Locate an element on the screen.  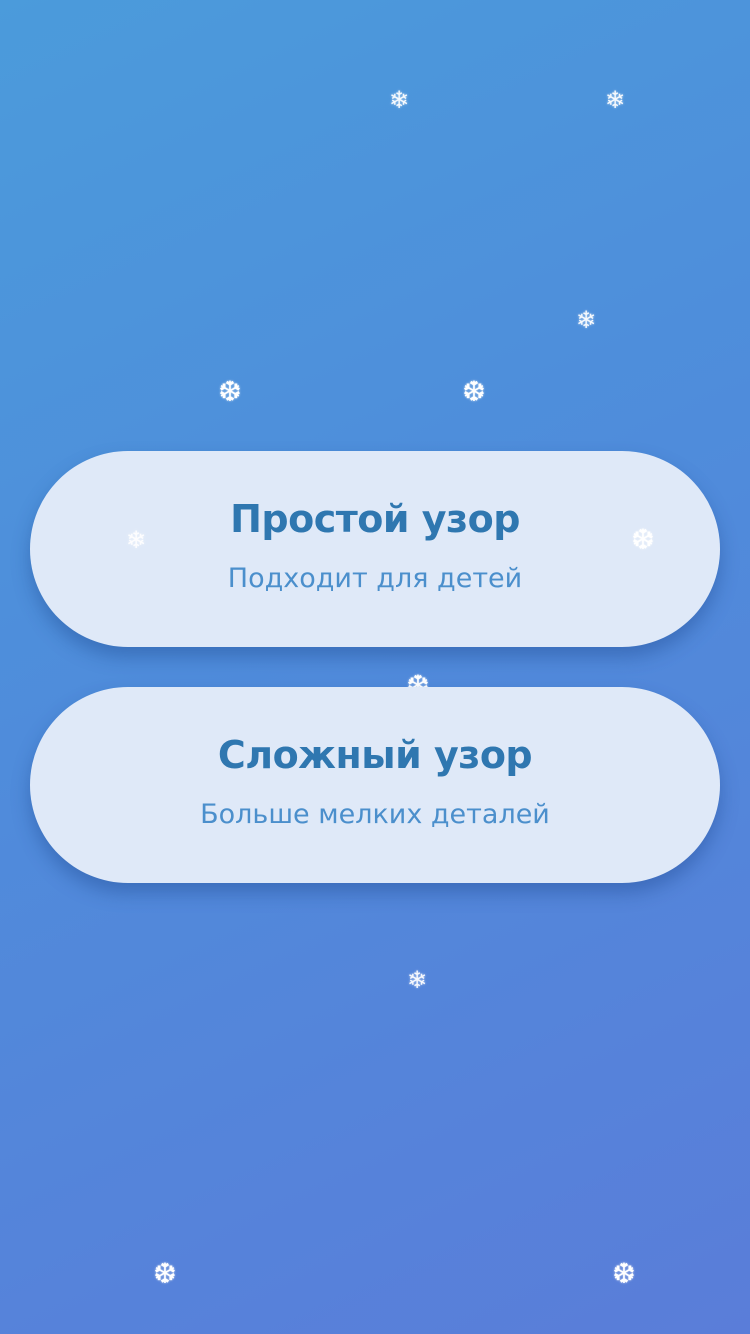
complex-pattern-subtitle: Больше мелких деталей is located at coordinates (375, 814).